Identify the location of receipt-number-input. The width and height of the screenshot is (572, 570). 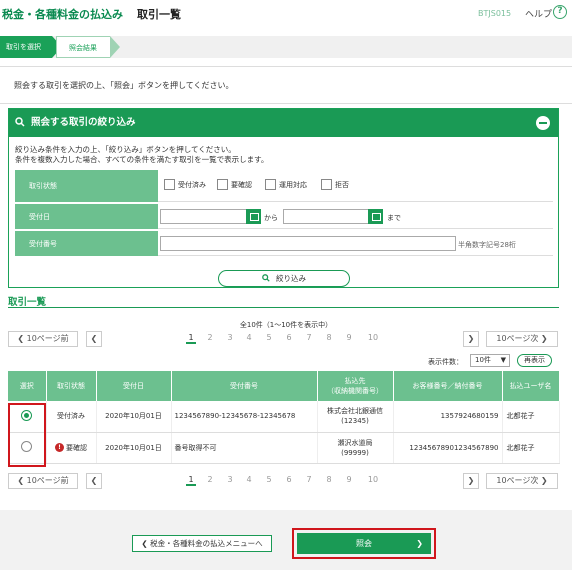
(308, 243).